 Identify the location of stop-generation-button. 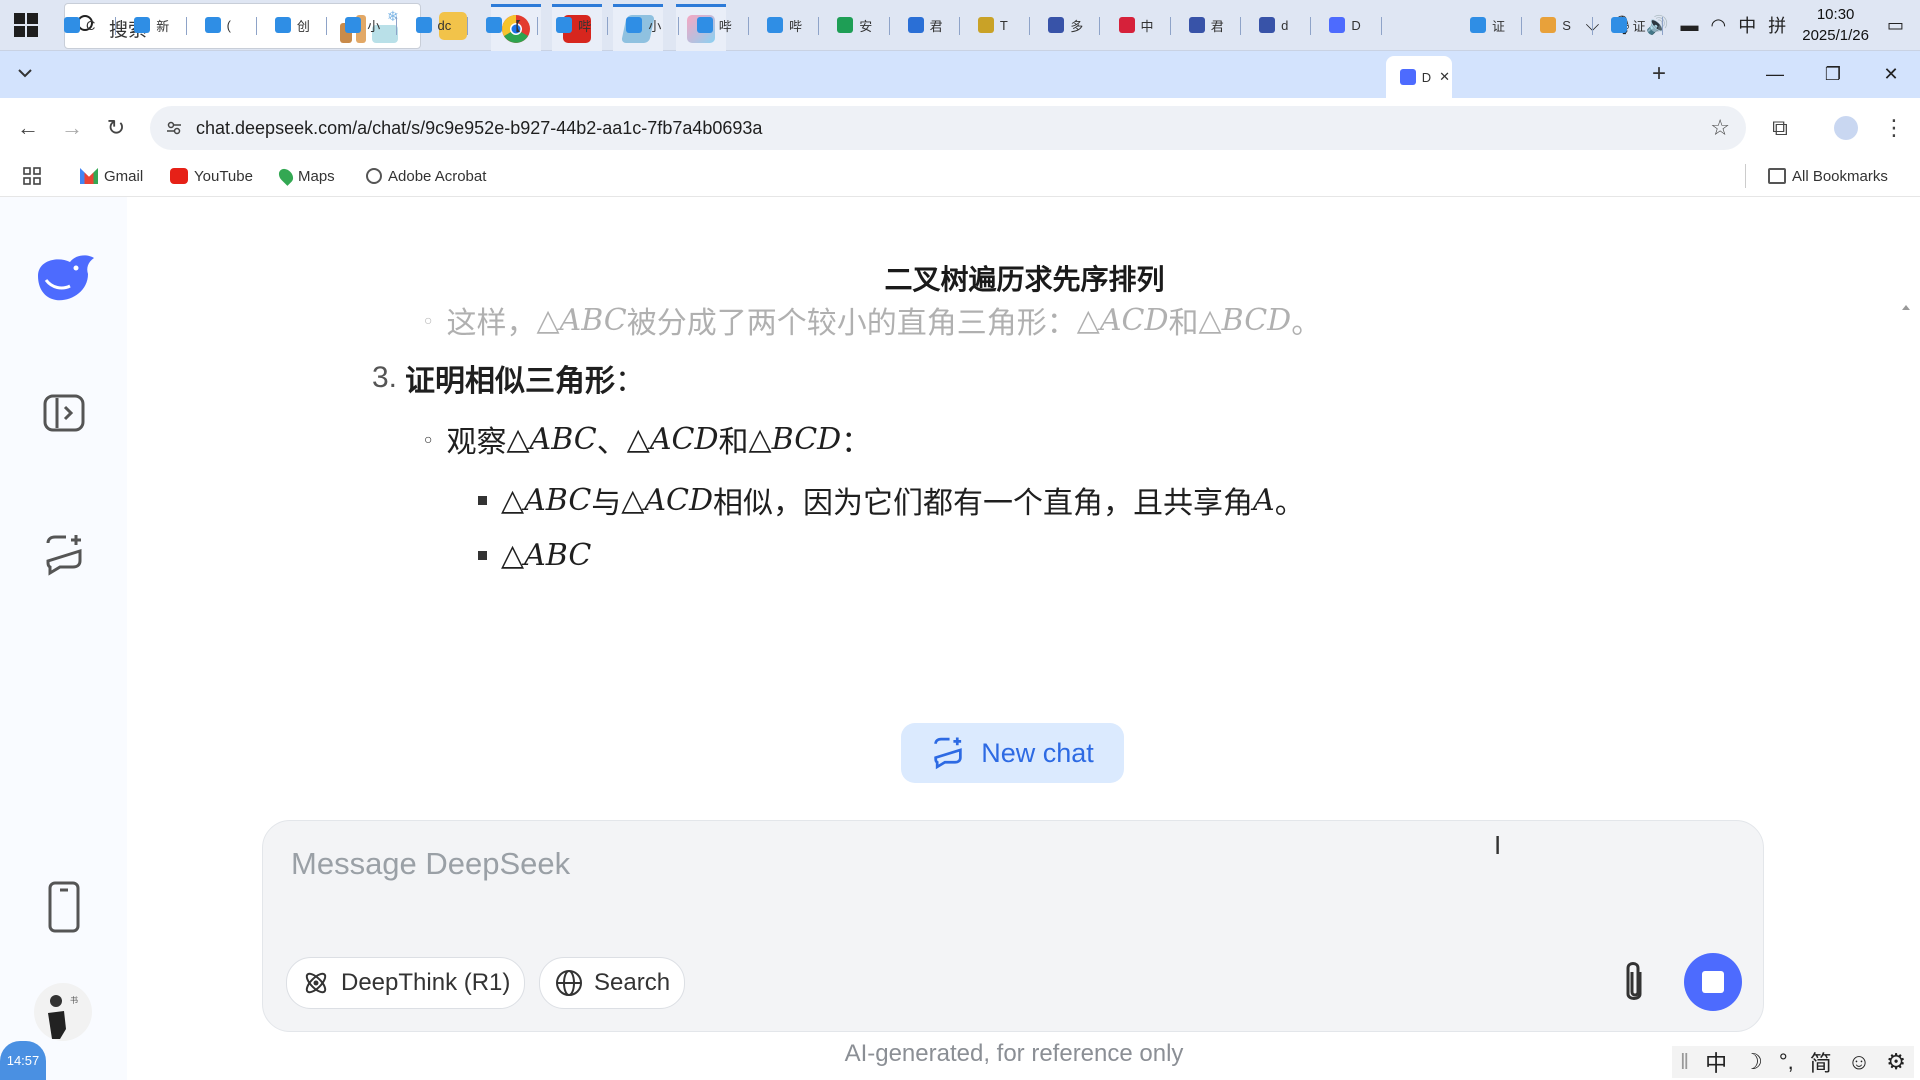
(1713, 982).